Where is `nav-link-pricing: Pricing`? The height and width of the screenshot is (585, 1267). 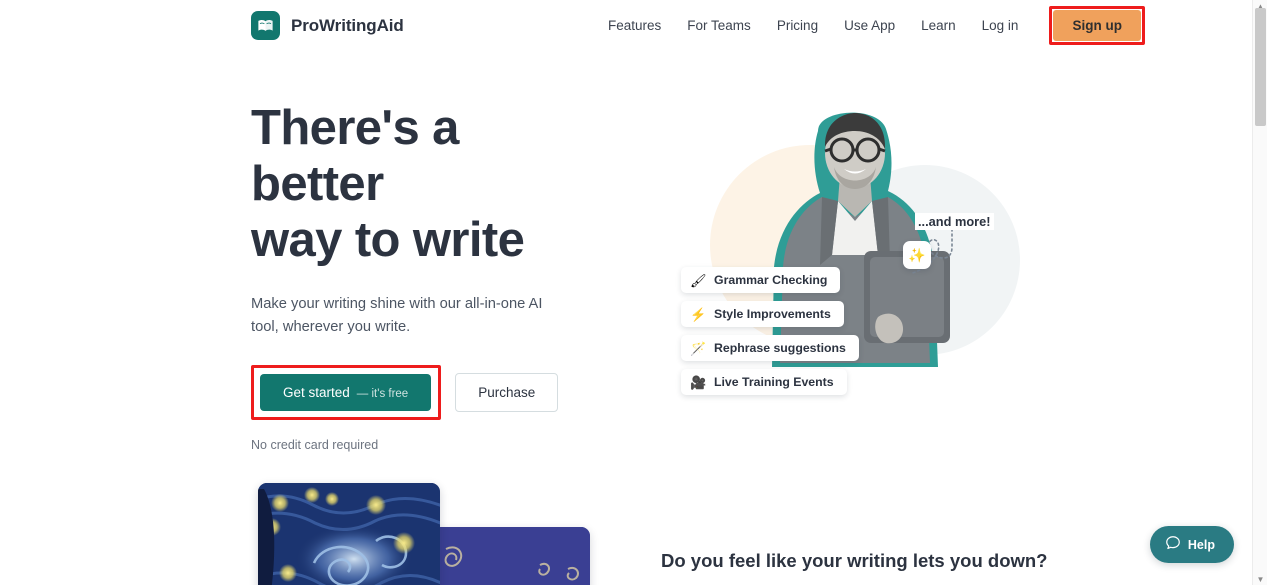 nav-link-pricing: Pricing is located at coordinates (797, 25).